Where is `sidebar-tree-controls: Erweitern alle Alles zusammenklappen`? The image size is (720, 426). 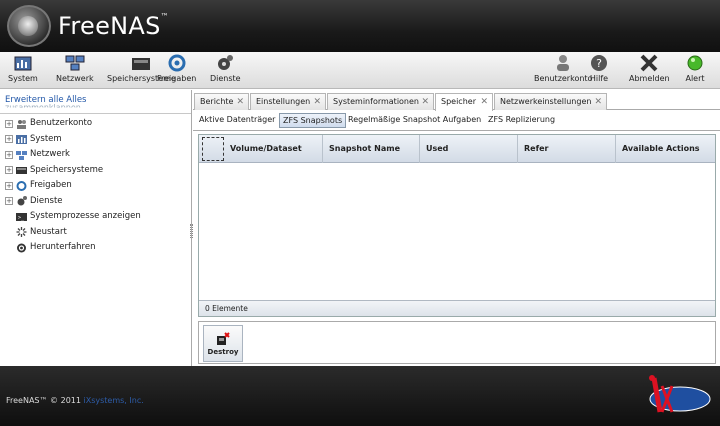 sidebar-tree-controls: Erweitern alle Alles zusammenklappen is located at coordinates (45, 101).